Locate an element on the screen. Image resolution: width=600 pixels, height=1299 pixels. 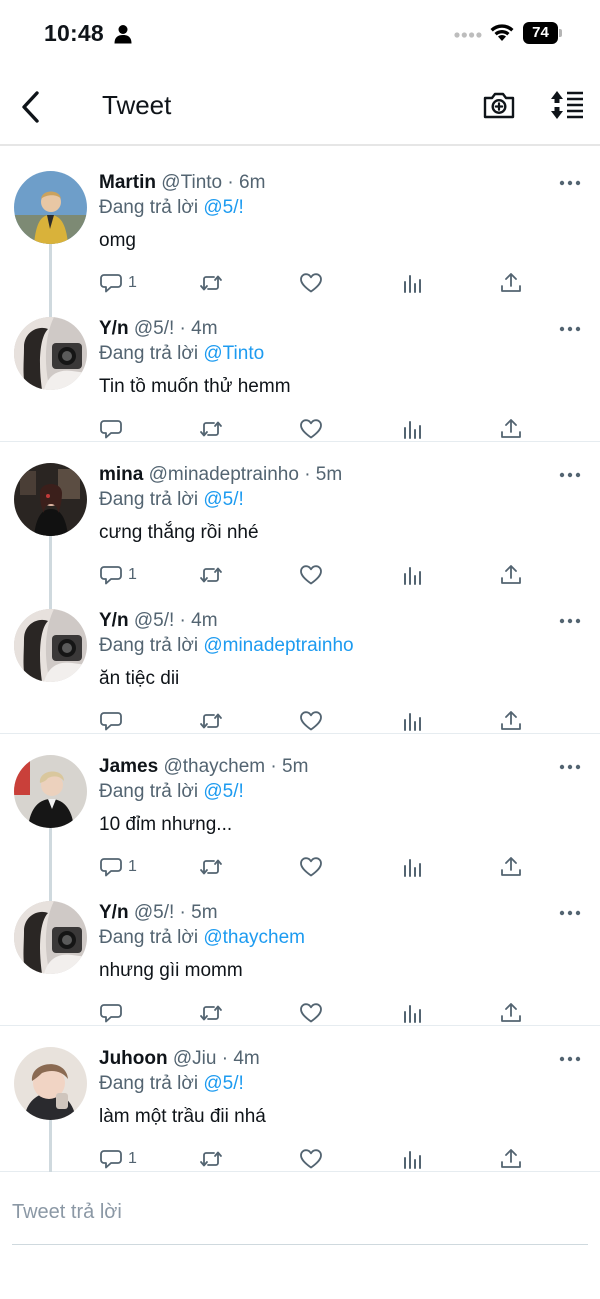
author-name: Martin is located at coordinates (127, 182).